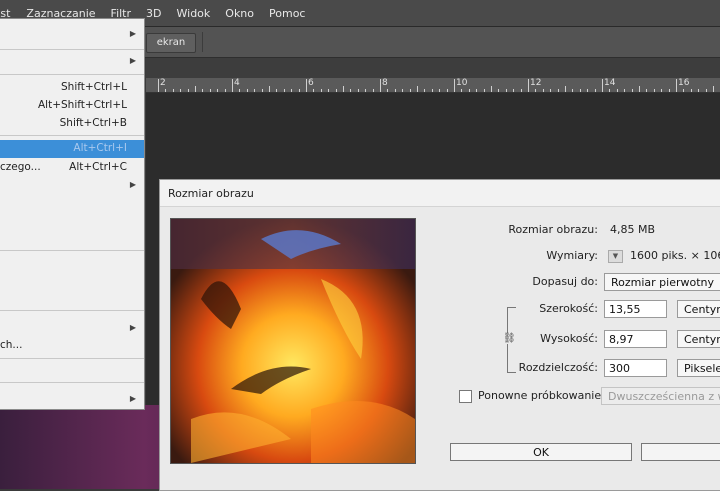  What do you see at coordinates (572, 255) in the screenshot?
I see `dimensions-label: Wymiary:` at bounding box center [572, 255].